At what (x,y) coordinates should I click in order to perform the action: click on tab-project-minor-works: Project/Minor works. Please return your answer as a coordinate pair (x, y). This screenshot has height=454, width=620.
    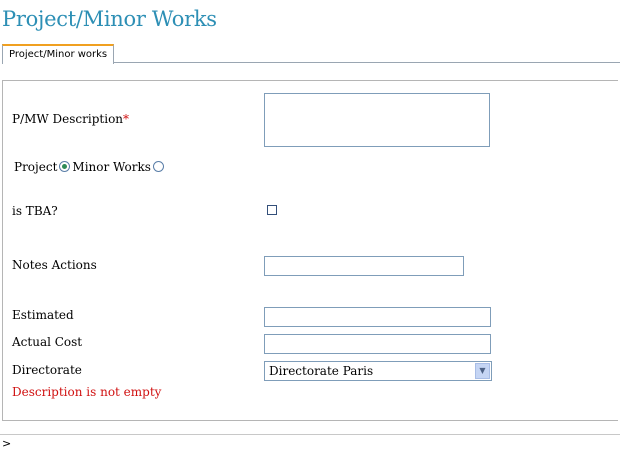
    Looking at the image, I should click on (58, 54).